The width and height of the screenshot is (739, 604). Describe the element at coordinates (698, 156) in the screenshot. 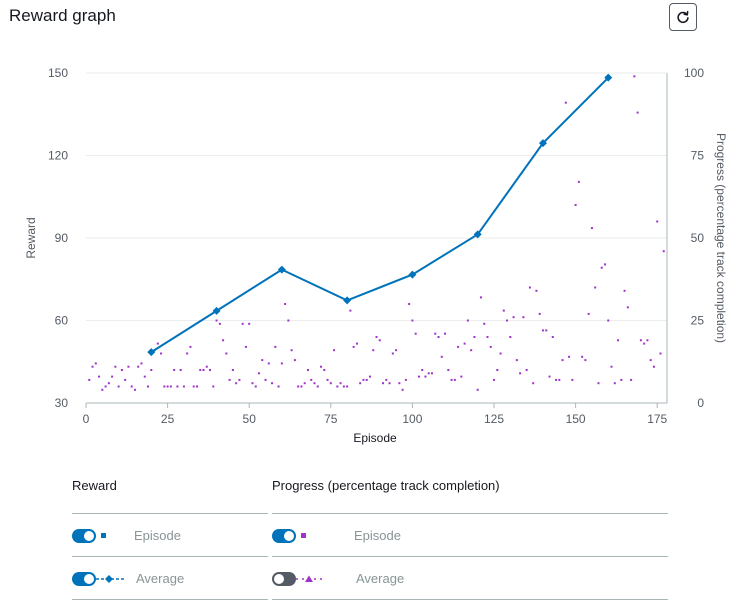

I see `y2-tick-label: 75` at that location.